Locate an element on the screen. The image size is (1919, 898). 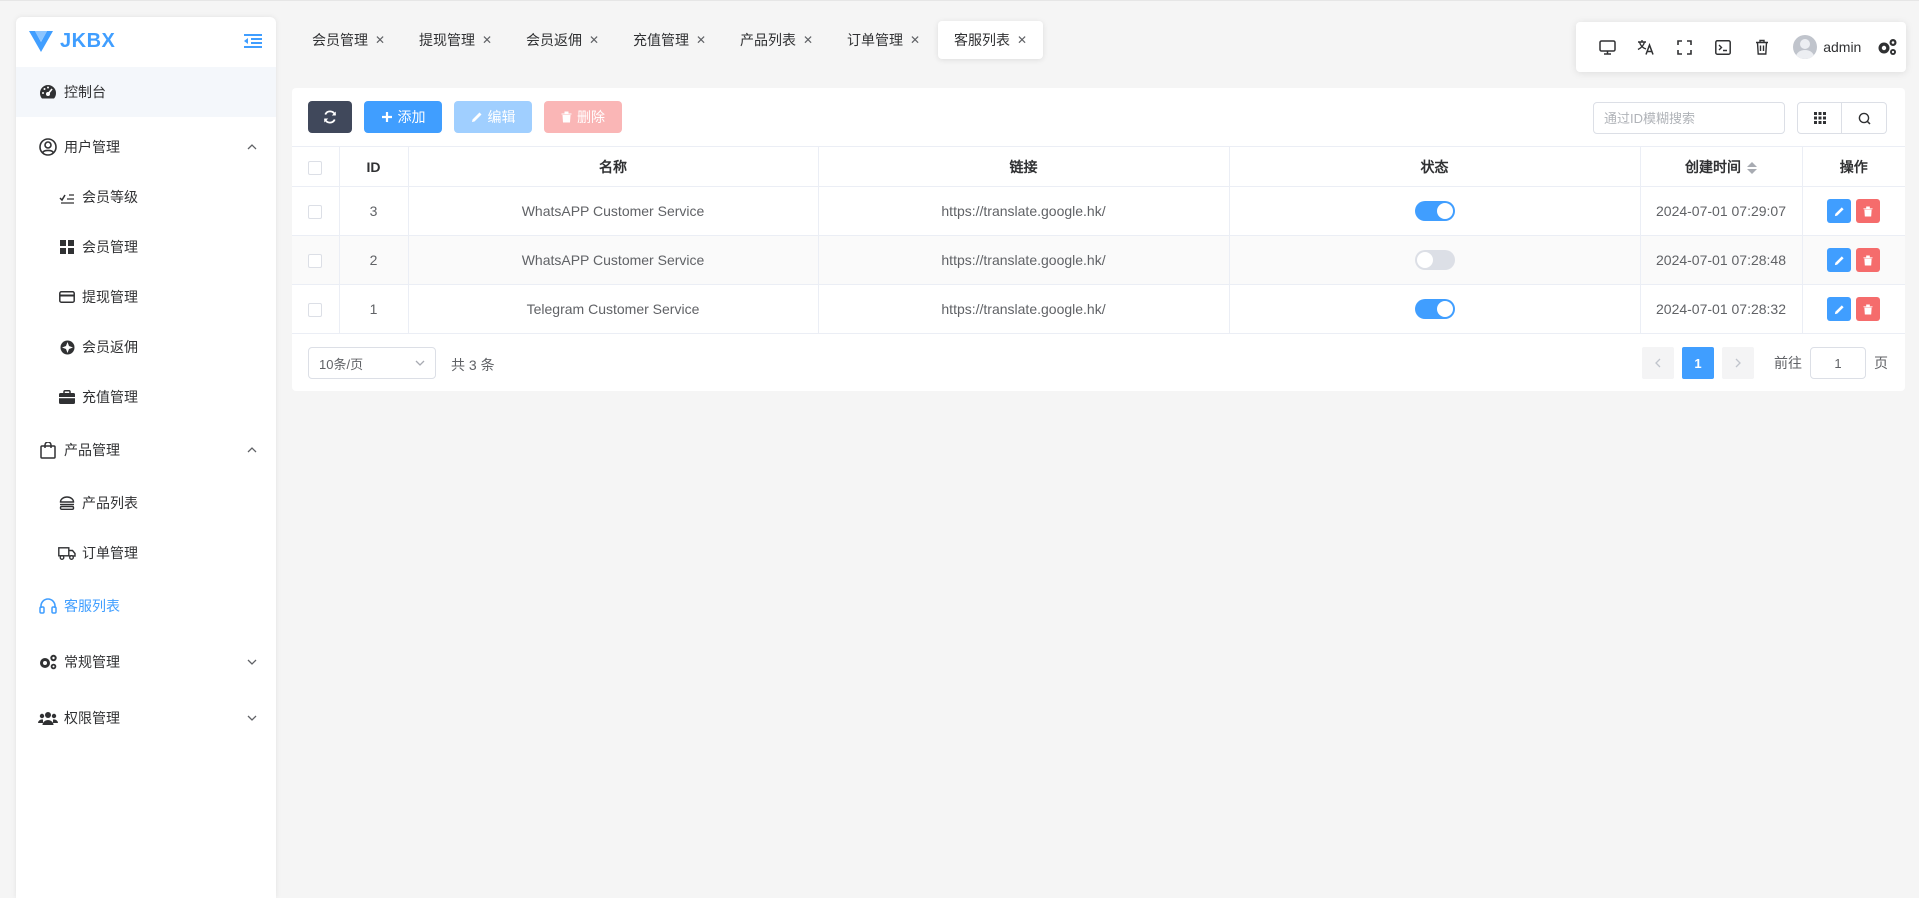
translate-icon is located at coordinates (1645, 47).